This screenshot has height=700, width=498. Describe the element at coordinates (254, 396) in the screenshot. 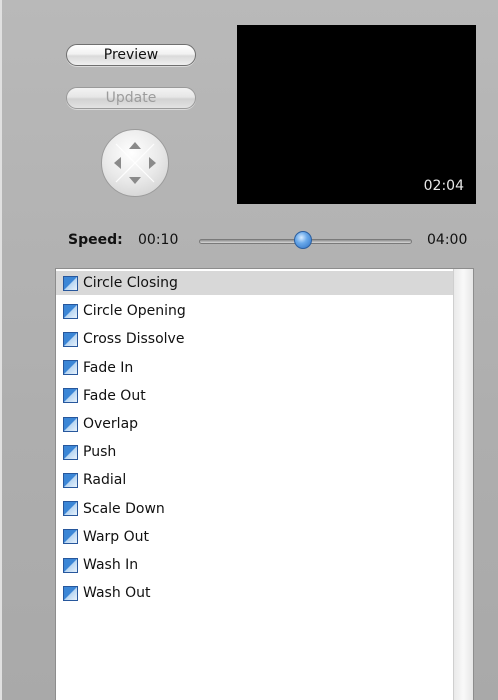

I see `list-item: Fade Out` at that location.